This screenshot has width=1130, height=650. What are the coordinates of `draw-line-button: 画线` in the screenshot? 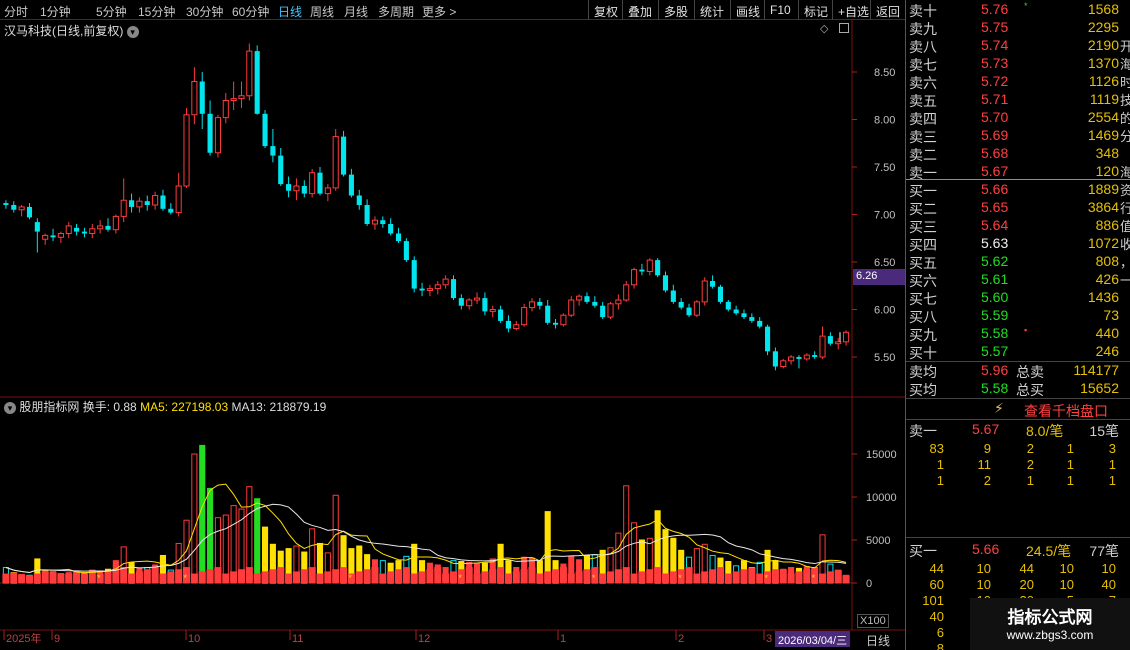 It's located at (747, 10).